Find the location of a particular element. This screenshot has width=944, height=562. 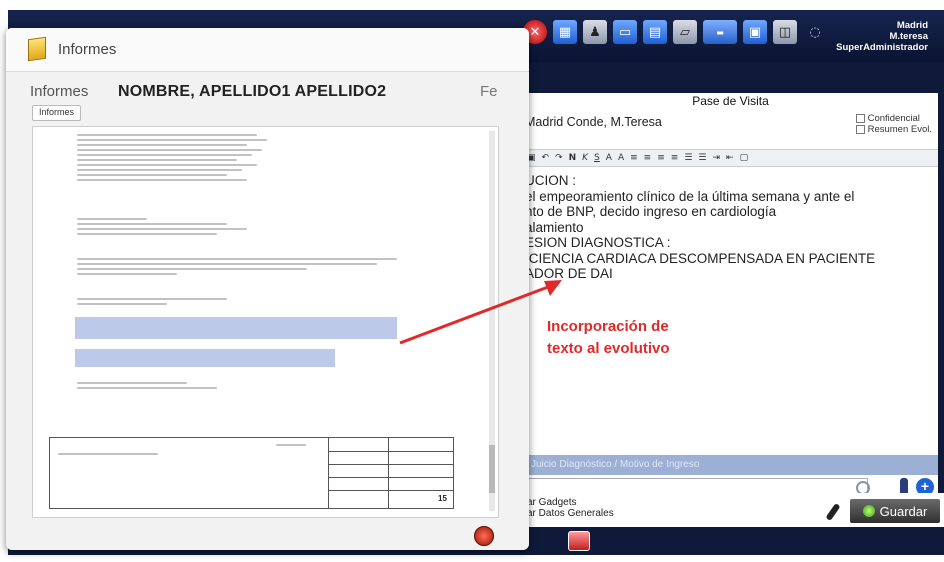

note-line: ADOR DE DAI is located at coordinates (569, 273).